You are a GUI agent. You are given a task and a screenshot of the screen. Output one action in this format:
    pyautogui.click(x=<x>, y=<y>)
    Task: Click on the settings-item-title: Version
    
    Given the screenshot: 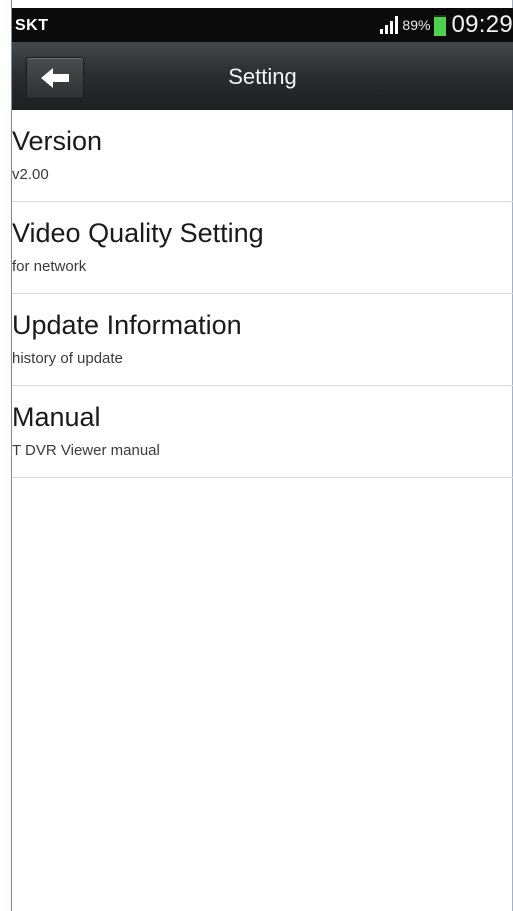 What is the action you would take?
    pyautogui.click(x=57, y=141)
    